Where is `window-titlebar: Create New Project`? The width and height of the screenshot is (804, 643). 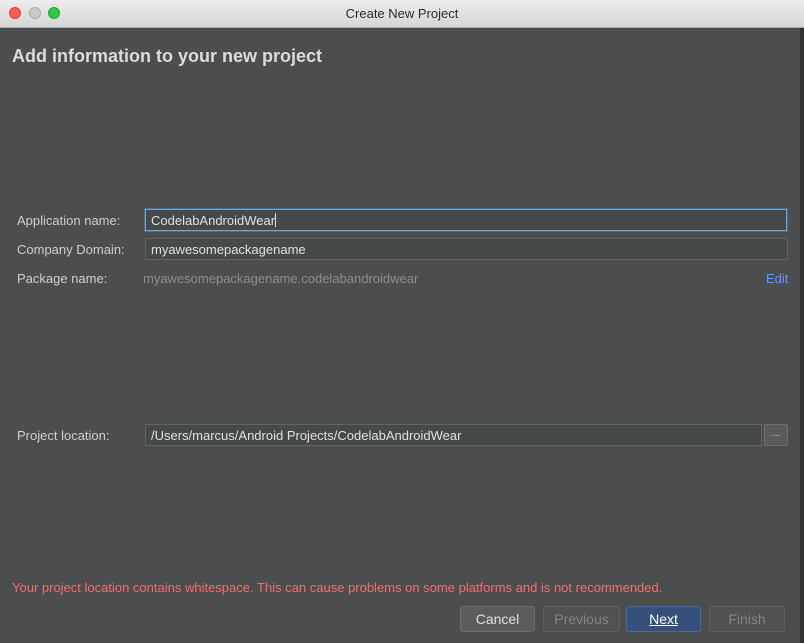
window-titlebar: Create New Project is located at coordinates (402, 14).